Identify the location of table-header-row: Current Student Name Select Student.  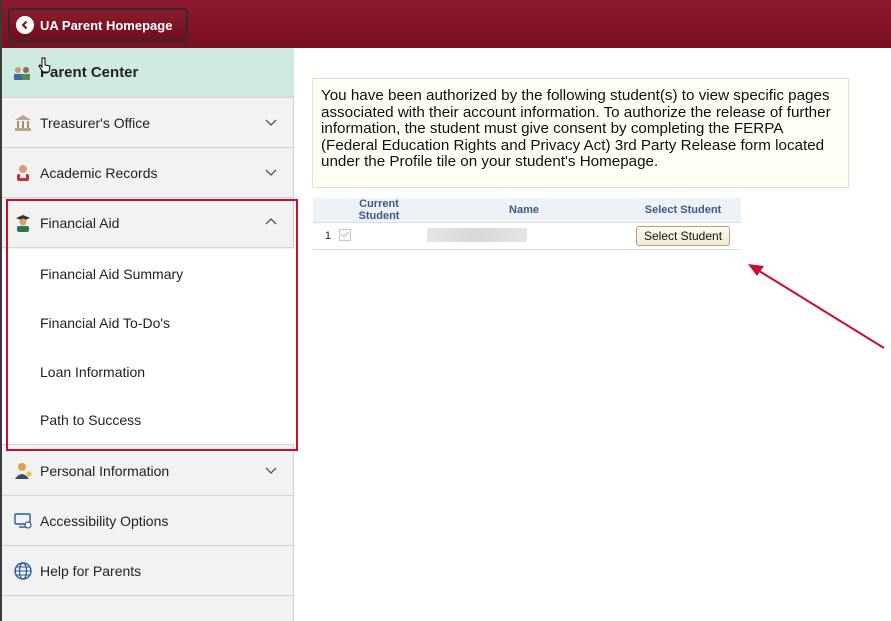
(527, 210).